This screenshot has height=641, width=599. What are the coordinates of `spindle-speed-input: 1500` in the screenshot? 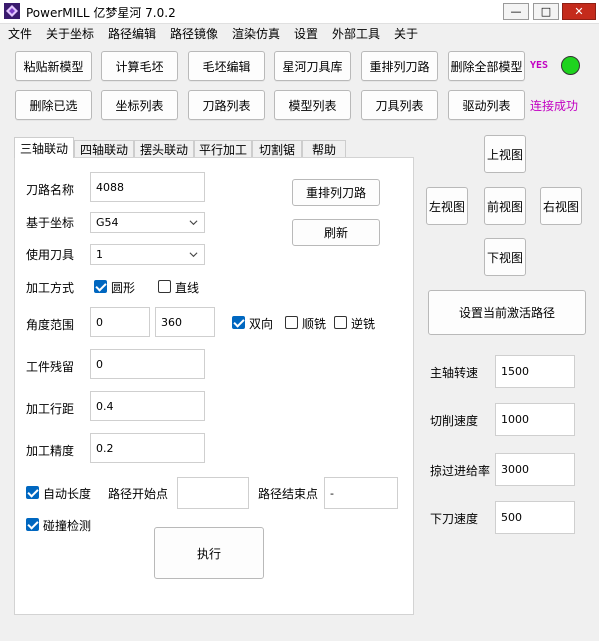 It's located at (535, 371).